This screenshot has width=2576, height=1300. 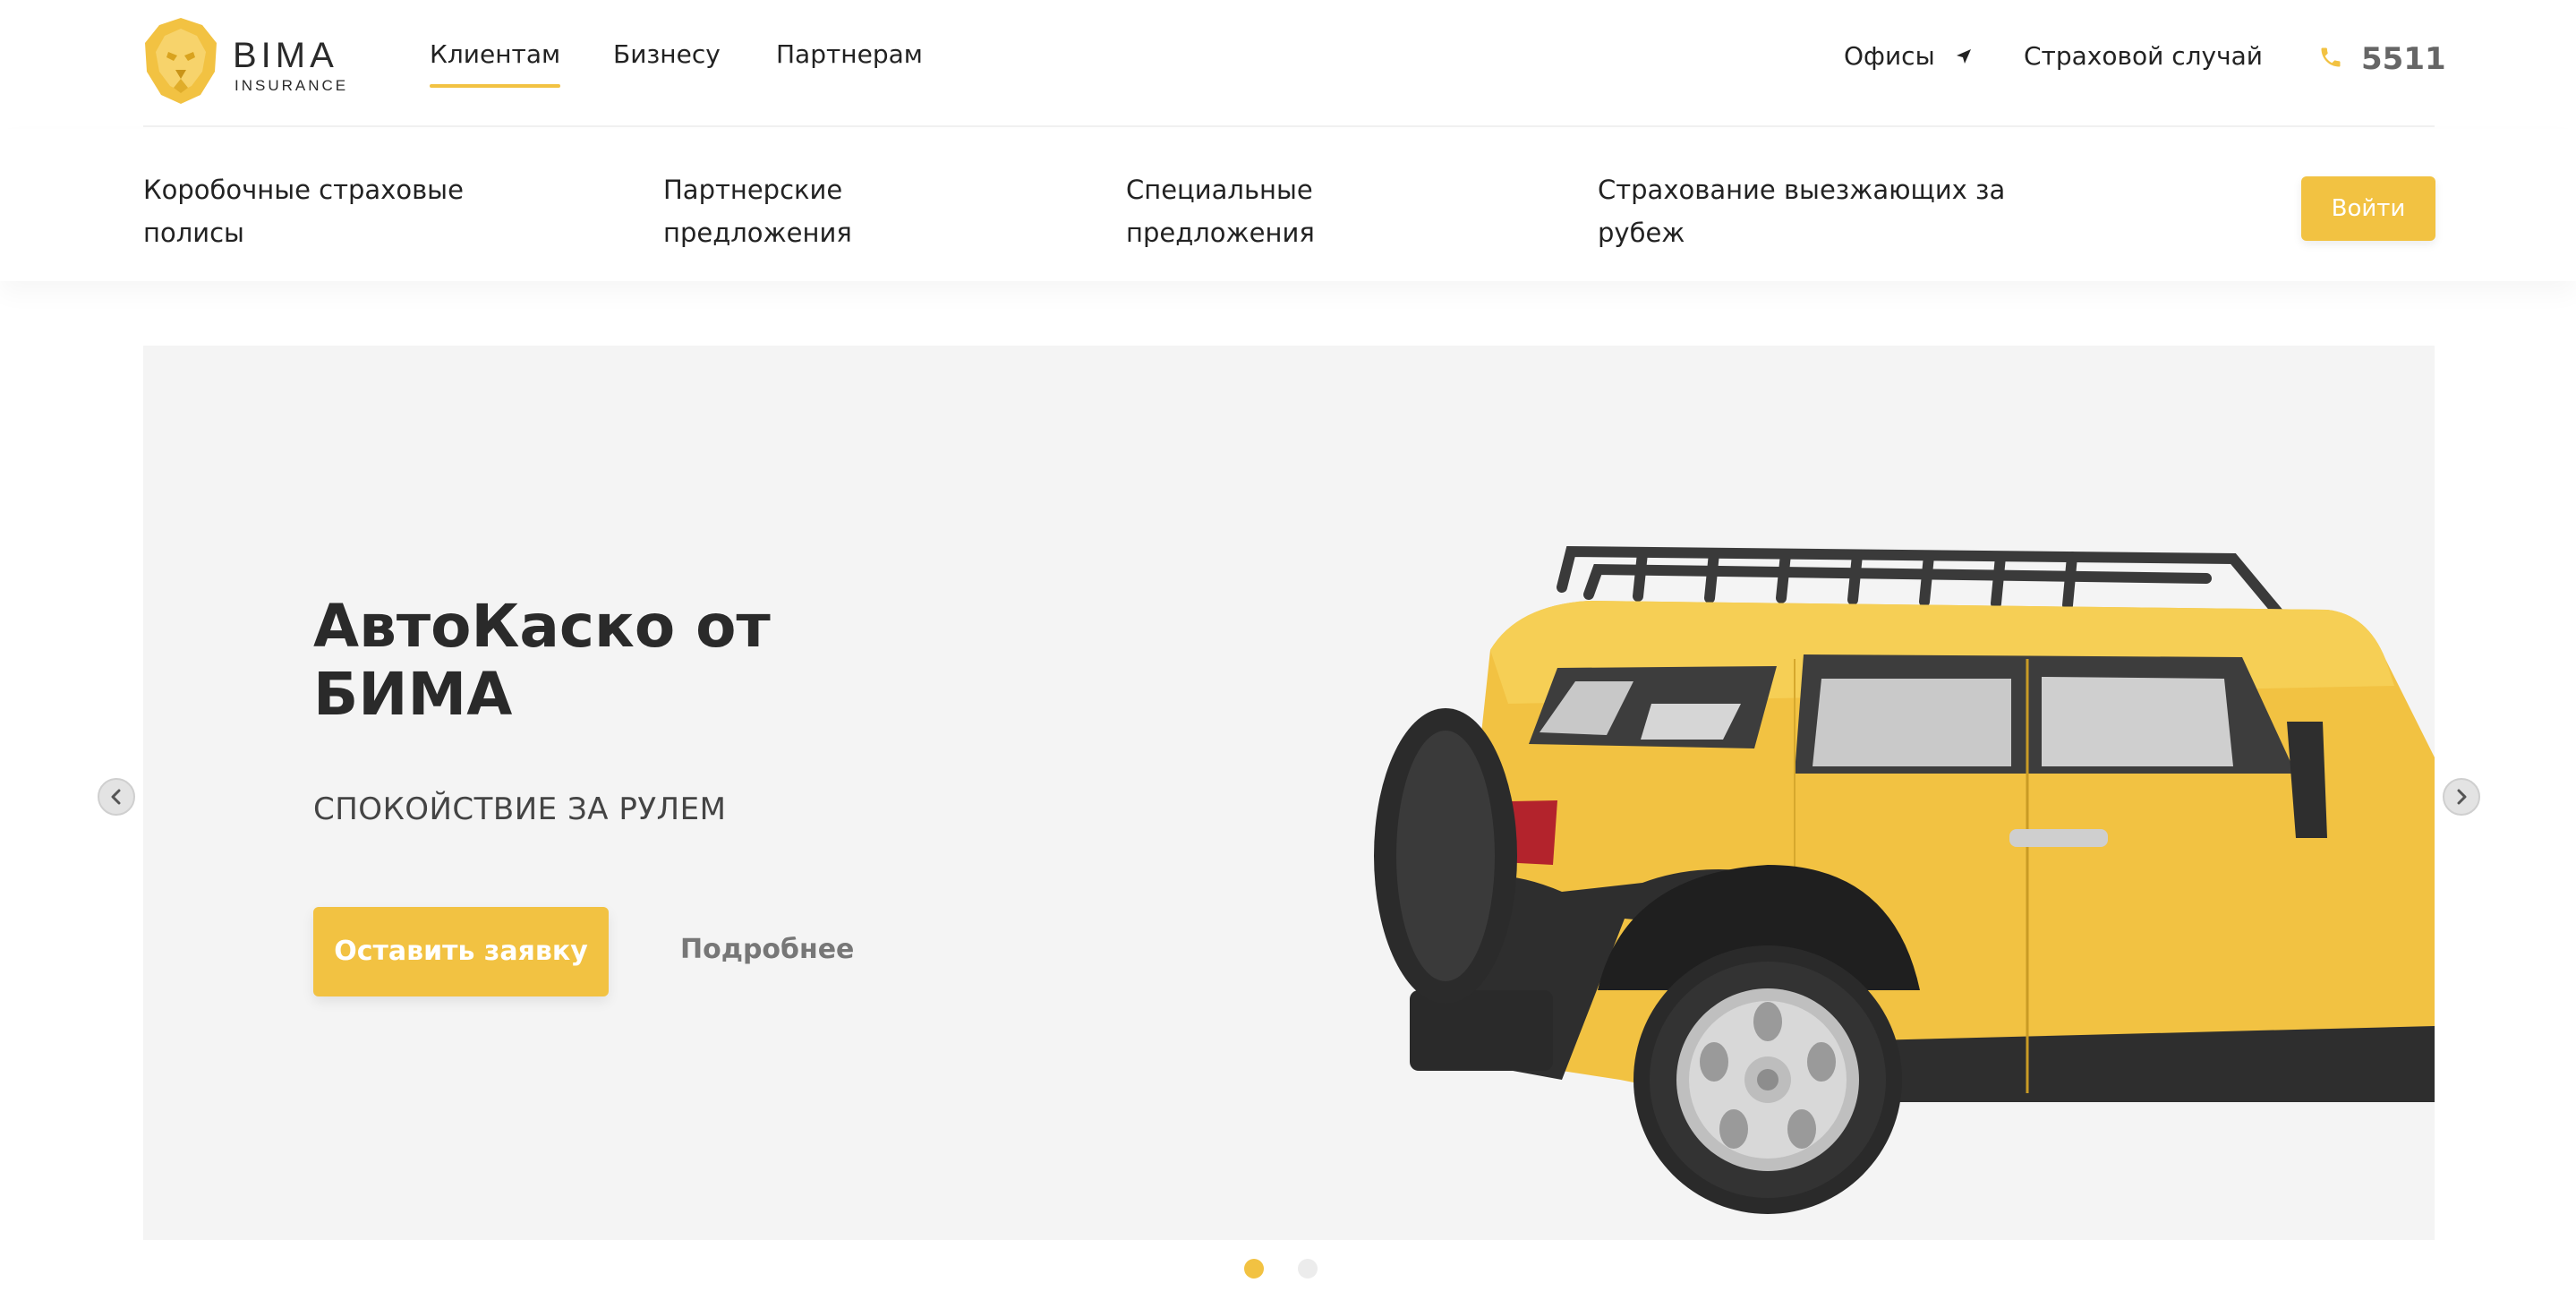 I want to click on apply-button: Оставить заявку, so click(x=461, y=951).